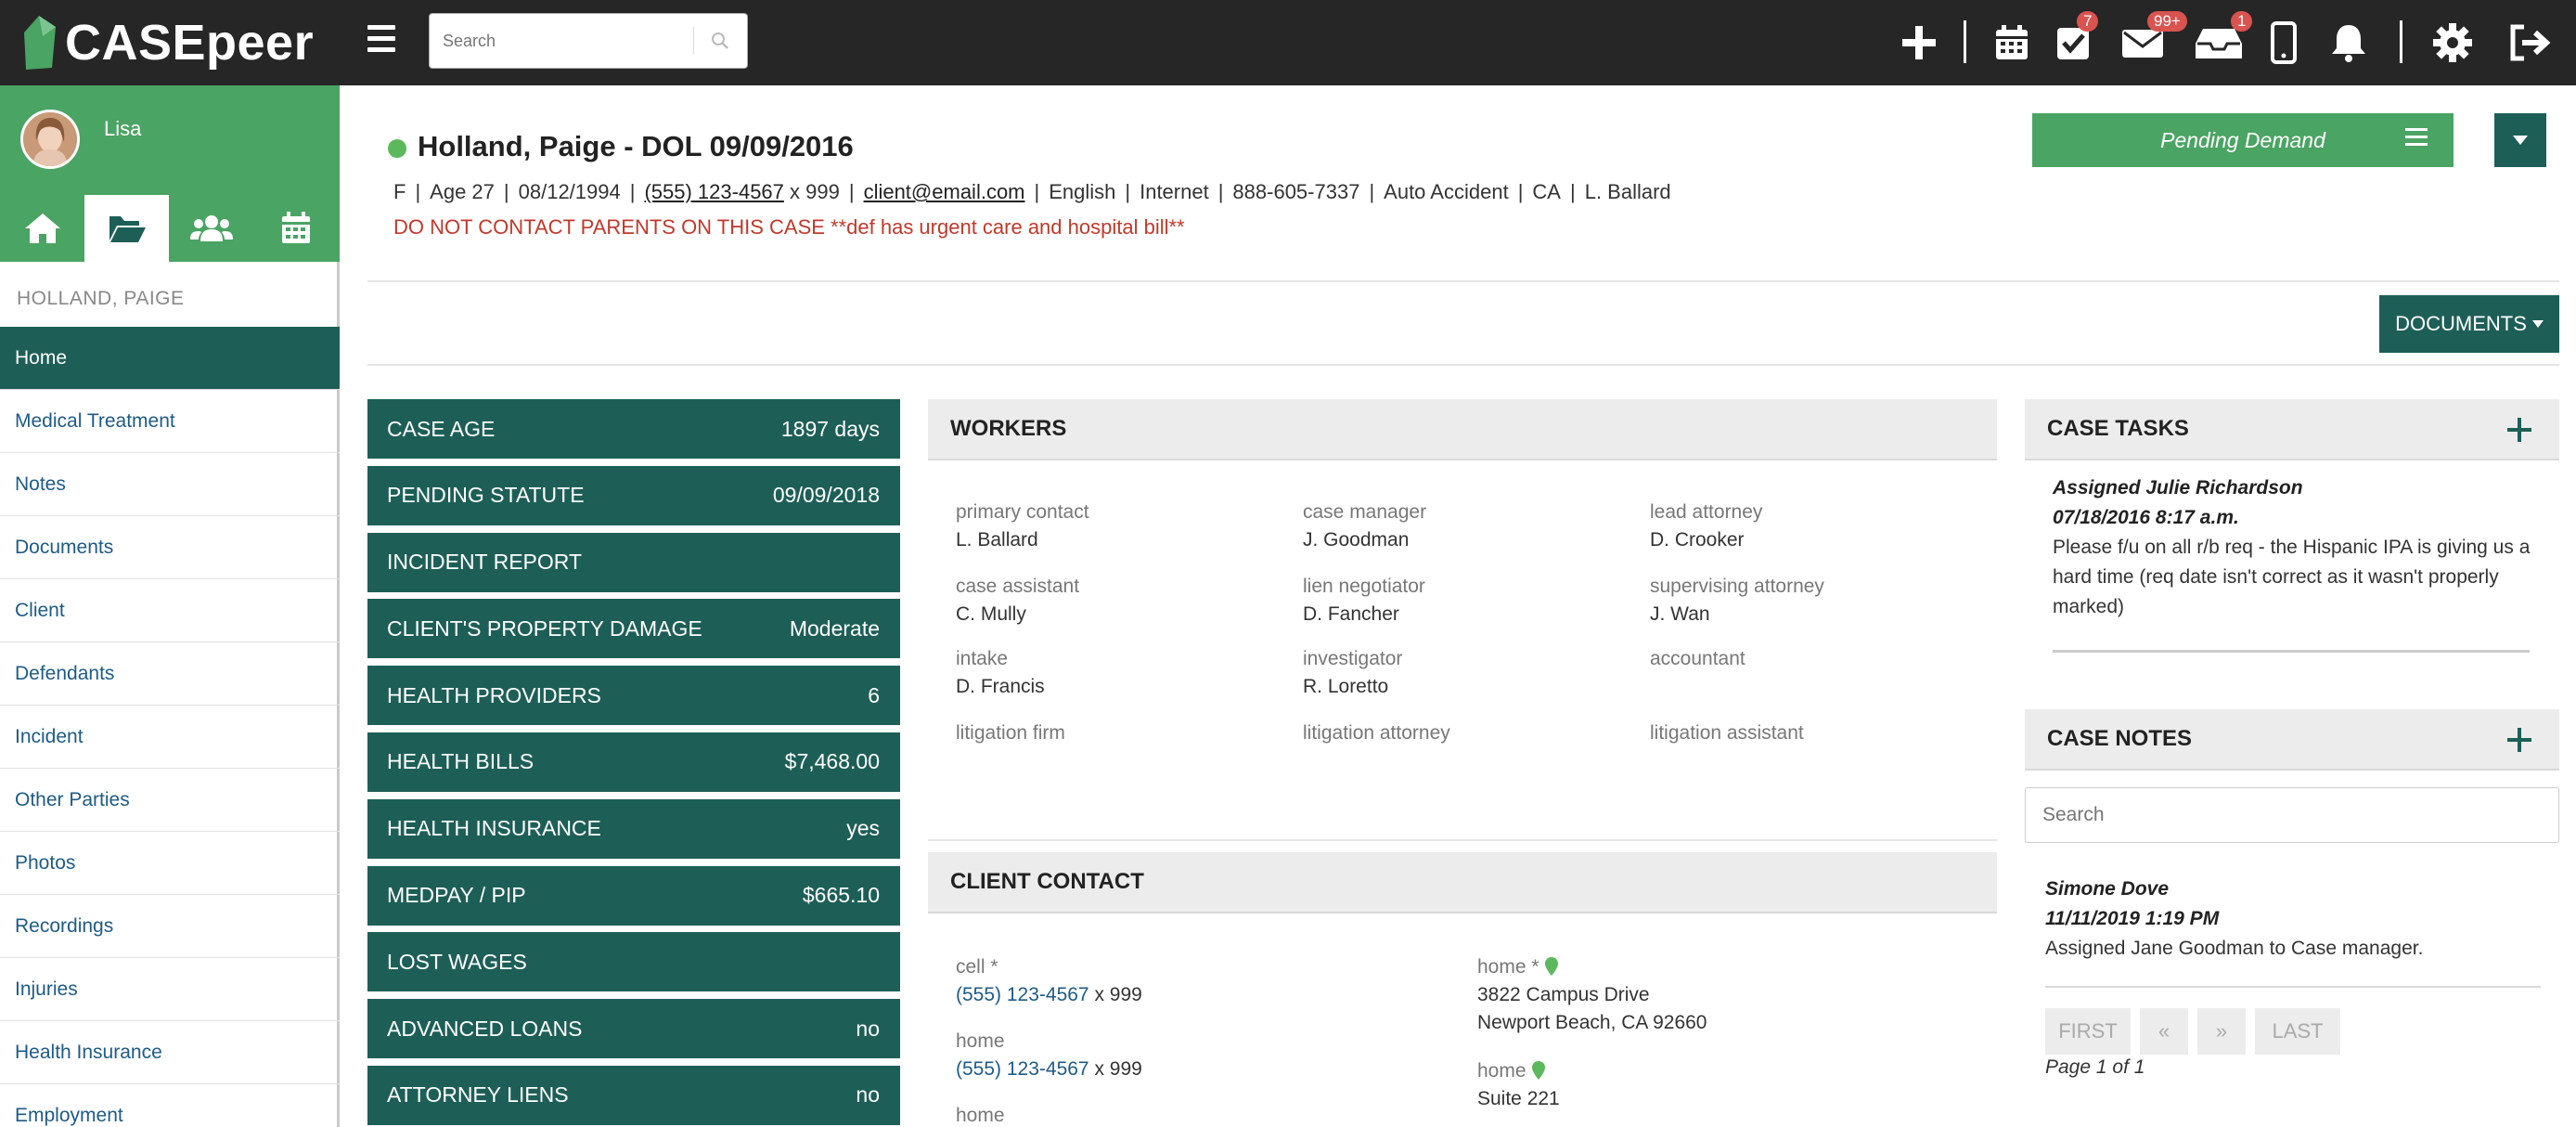 The height and width of the screenshot is (1127, 2576). Describe the element at coordinates (1470, 526) in the screenshot. I see `worker-case-manager: case manager J. Goodman` at that location.